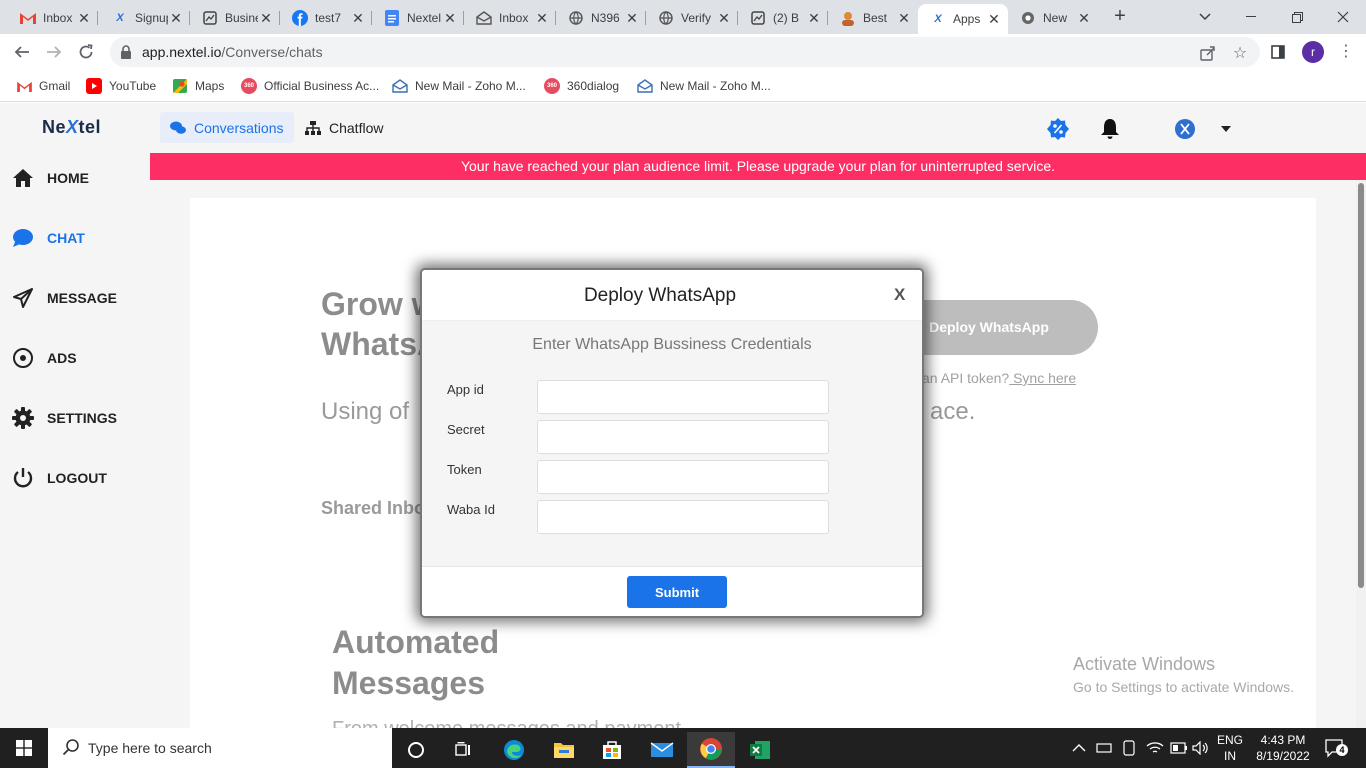  Describe the element at coordinates (1058, 129) in the screenshot. I see `discount-badge-icon` at that location.